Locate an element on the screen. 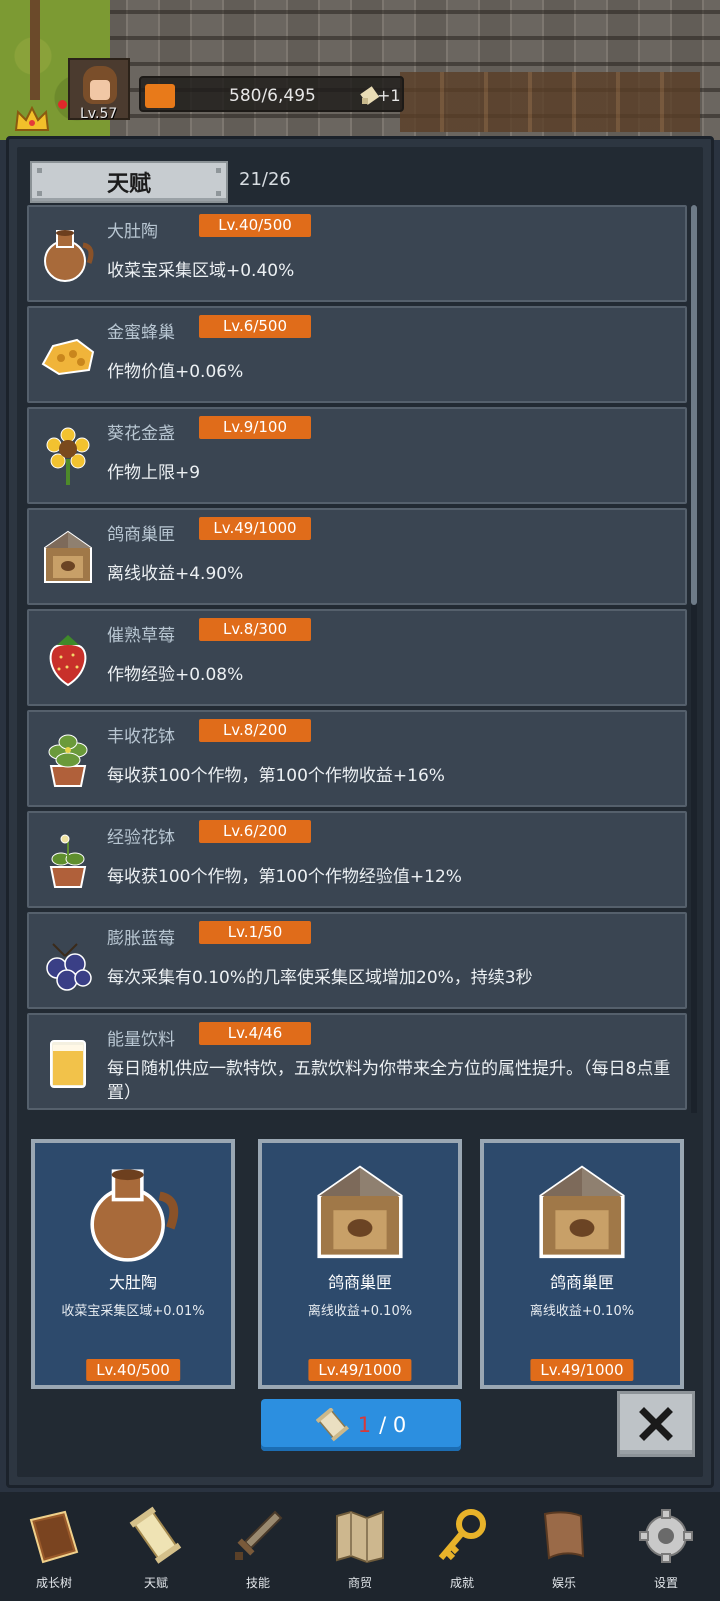 The image size is (720, 1601). flowerpot-icon is located at coordinates (68, 759).